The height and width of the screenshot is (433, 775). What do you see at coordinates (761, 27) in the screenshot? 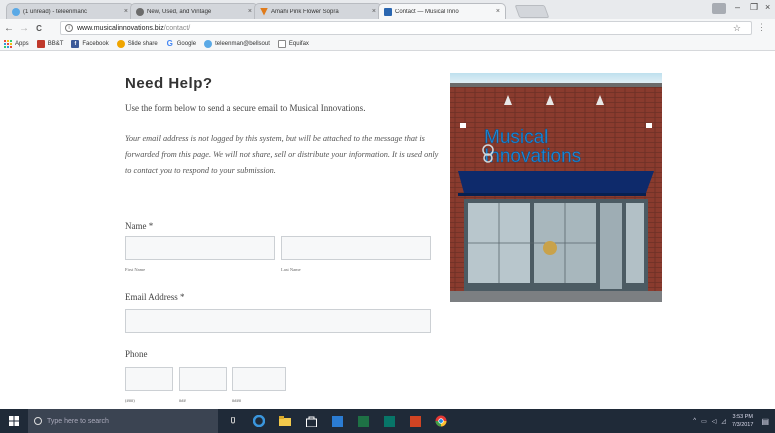
I see `menu-kebab-icon: ⋮` at bounding box center [761, 27].